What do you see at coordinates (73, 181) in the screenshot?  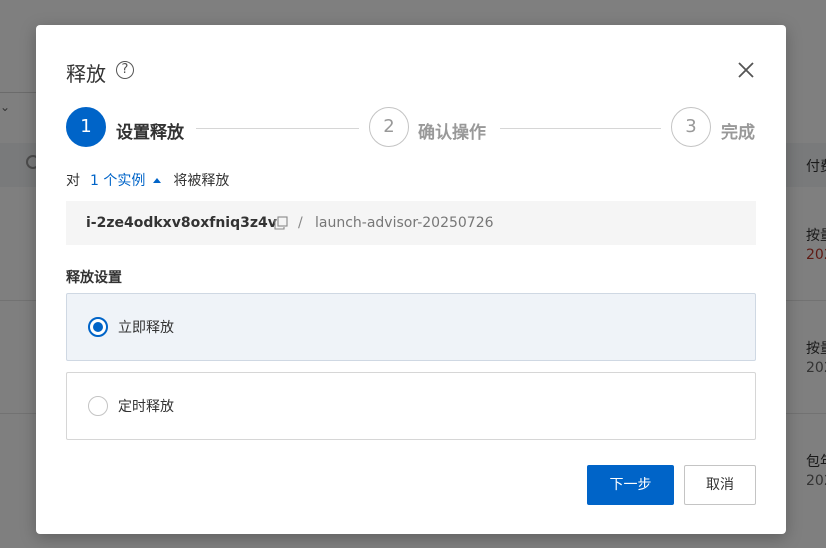 I see `summary-prefix: 对` at bounding box center [73, 181].